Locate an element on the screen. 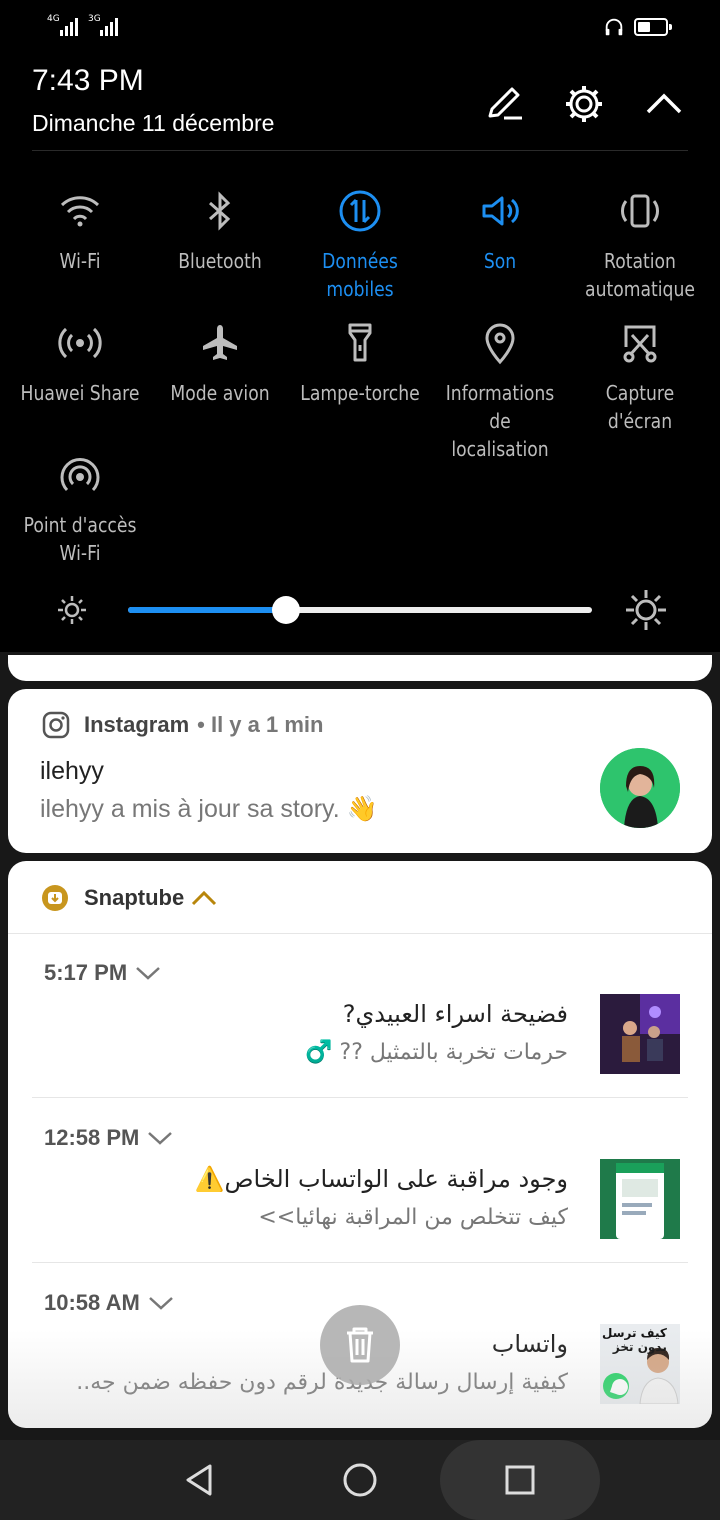  item-time-row: 10:58 AM is located at coordinates (109, 1303).